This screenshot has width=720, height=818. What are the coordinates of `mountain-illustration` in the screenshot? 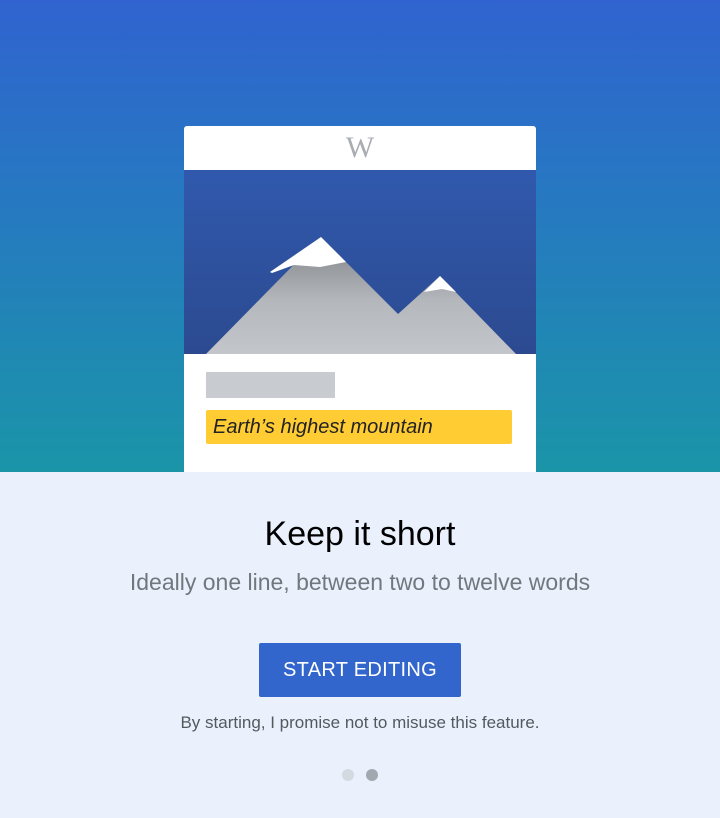 It's located at (360, 262).